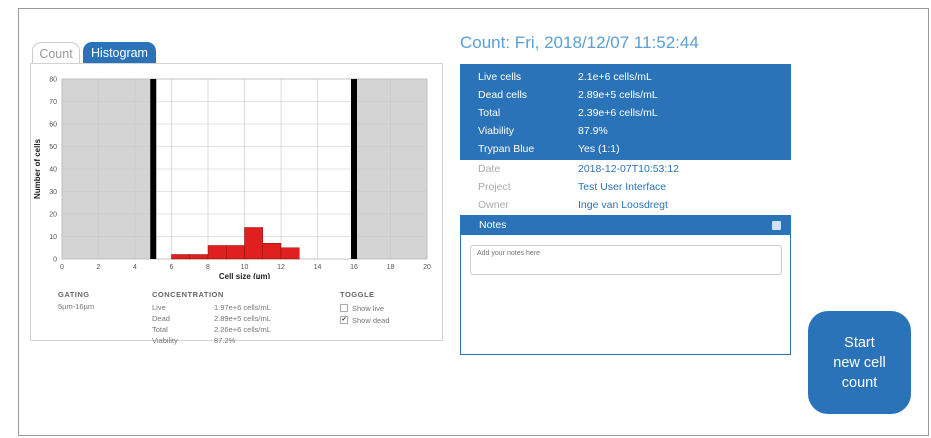  I want to click on concentration-row: Viability 87.2%, so click(211, 340).